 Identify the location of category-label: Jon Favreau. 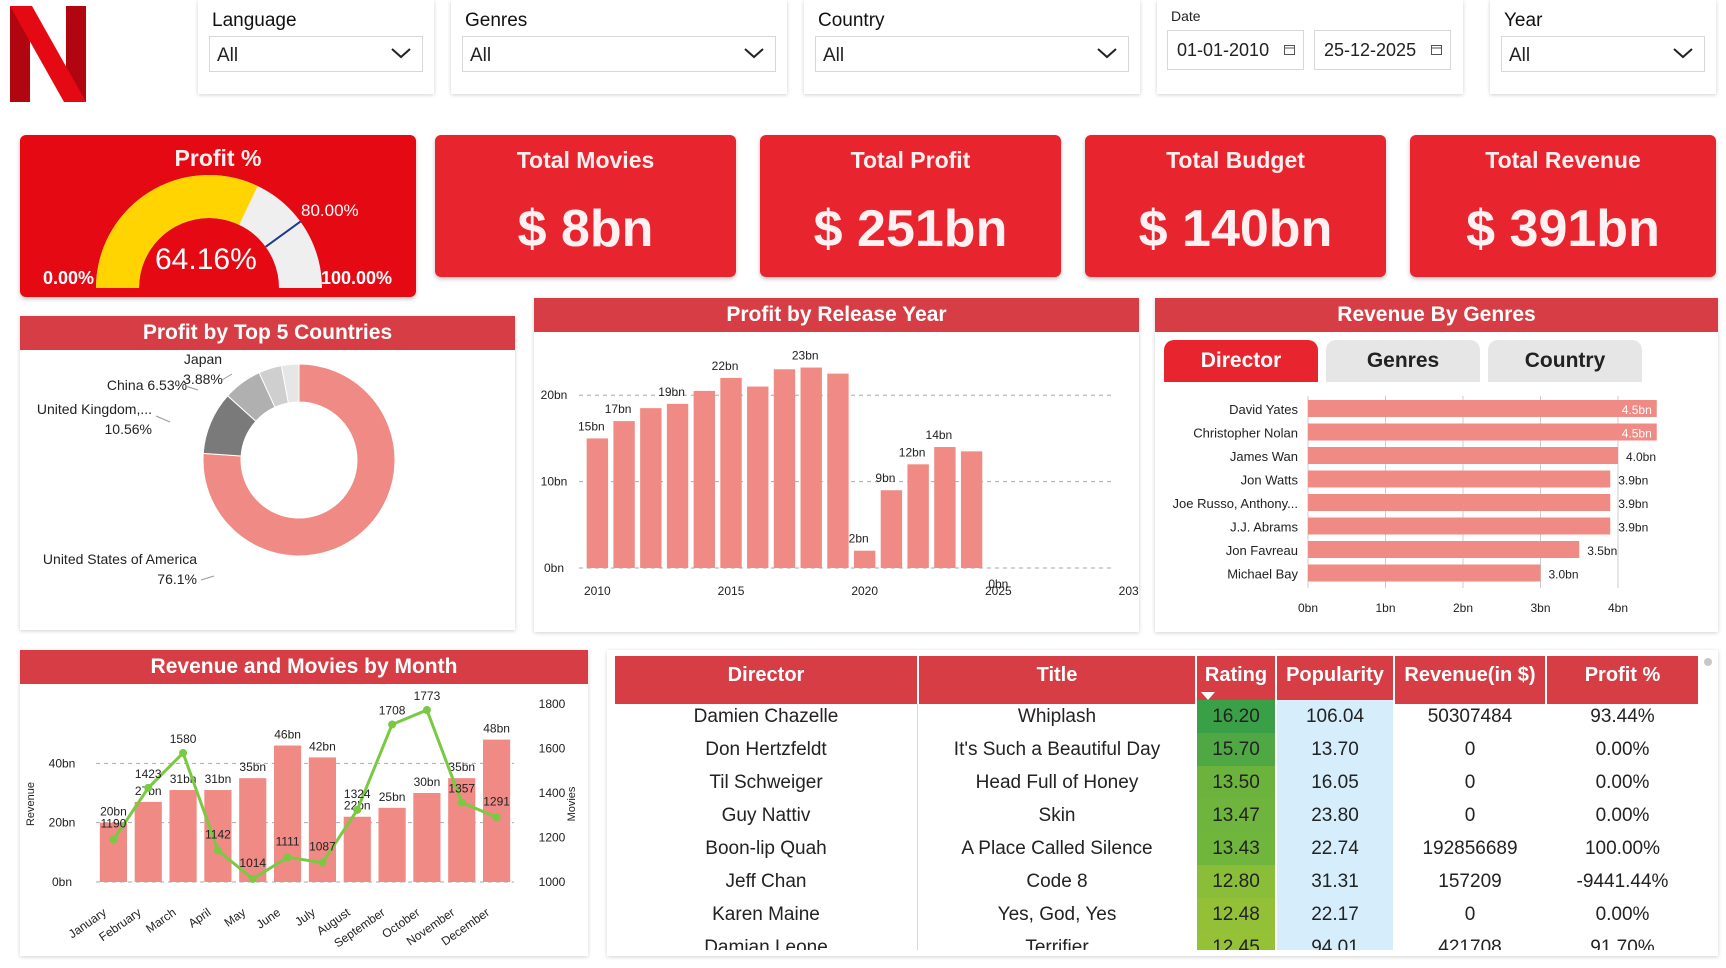
(1262, 550).